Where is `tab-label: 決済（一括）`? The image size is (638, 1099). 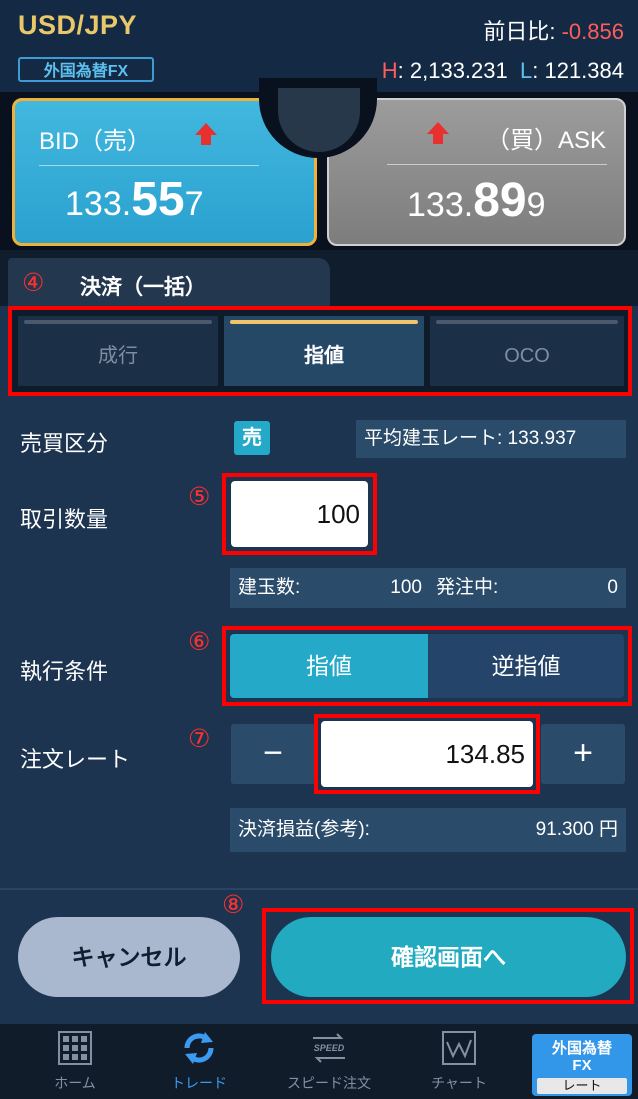
tab-label: 決済（一括） is located at coordinates (143, 287).